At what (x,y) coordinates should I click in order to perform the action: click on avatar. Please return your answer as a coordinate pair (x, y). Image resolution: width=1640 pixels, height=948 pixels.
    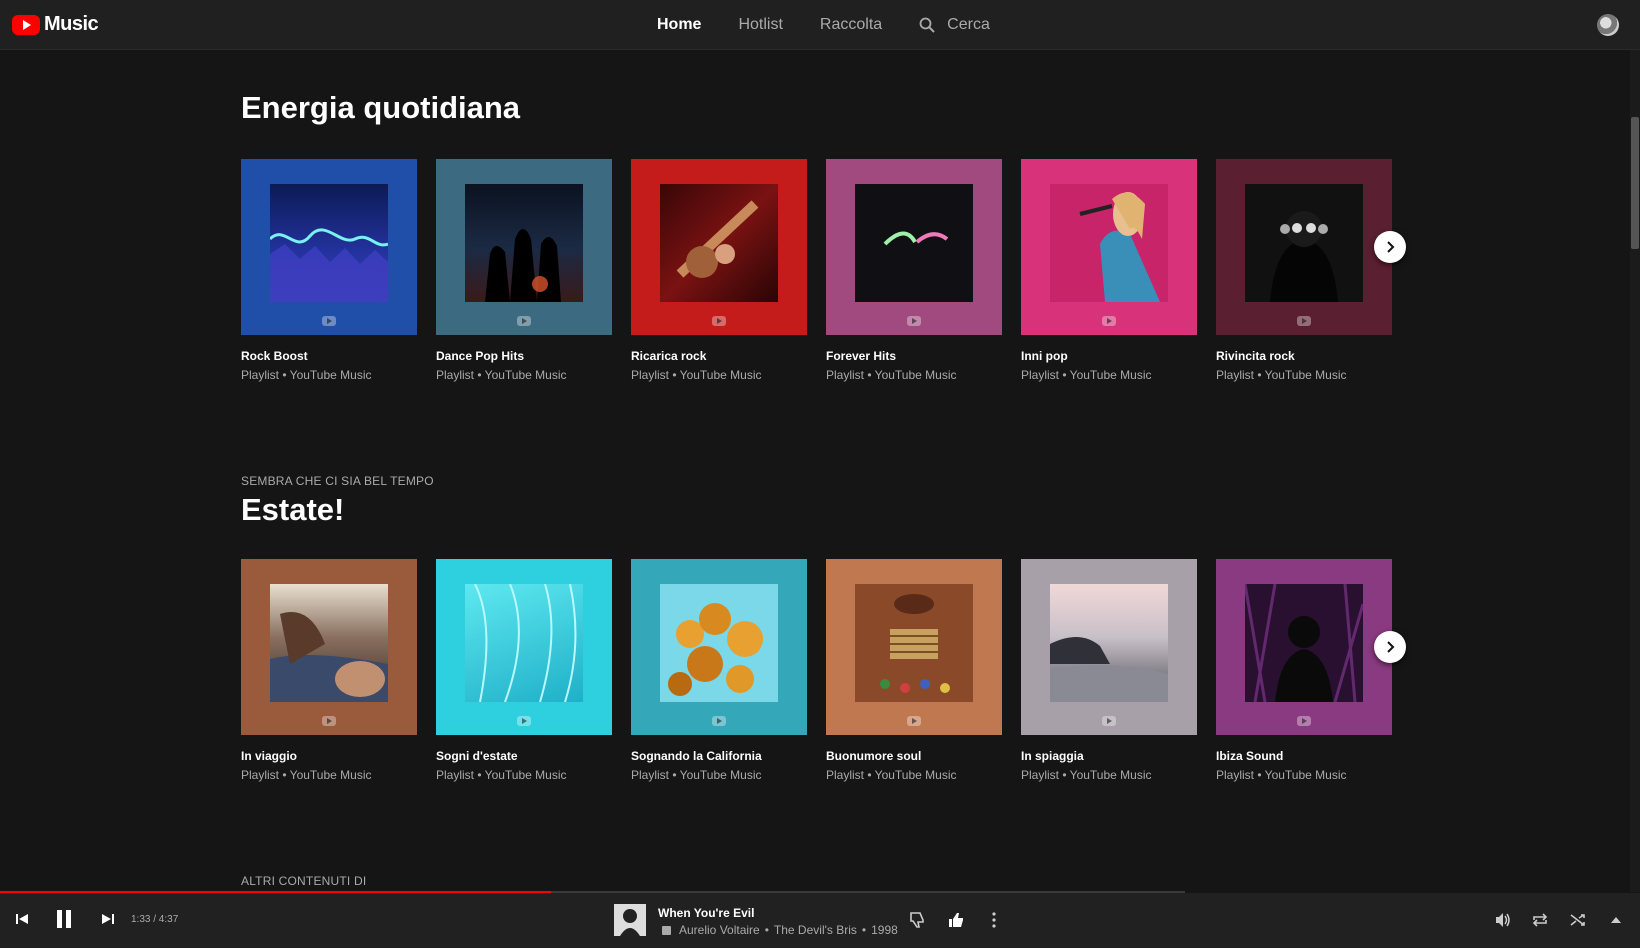
    Looking at the image, I should click on (1608, 25).